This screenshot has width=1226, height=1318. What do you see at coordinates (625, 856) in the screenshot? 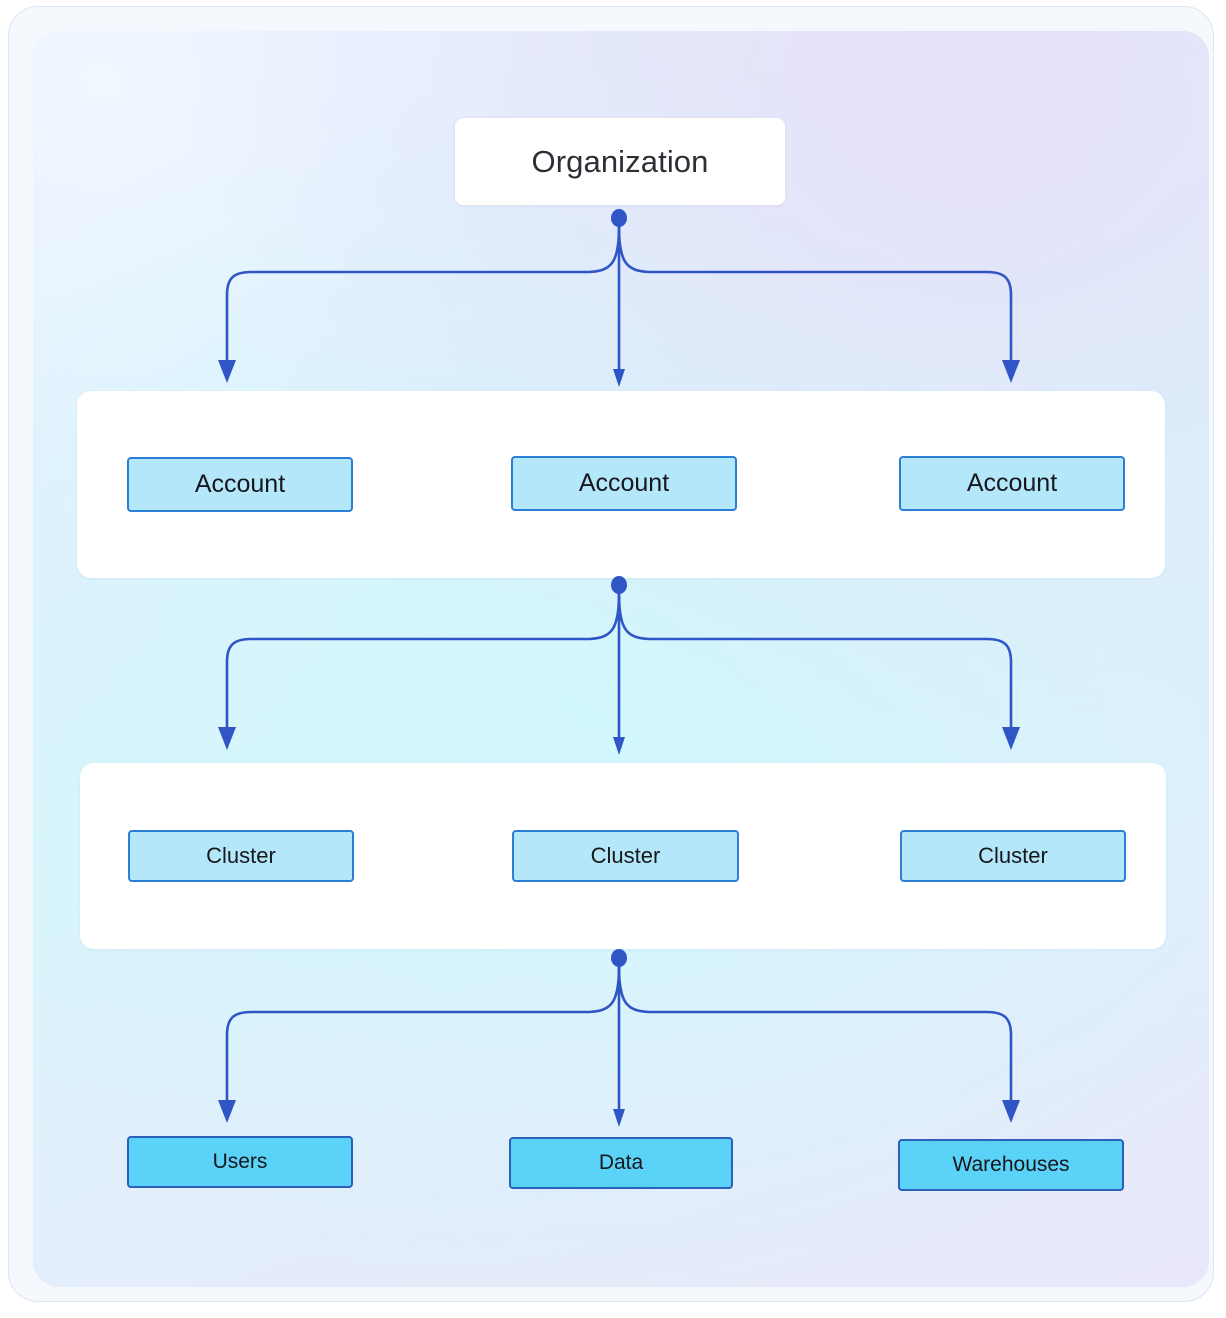
I see `node-cluster-2: Cluster` at bounding box center [625, 856].